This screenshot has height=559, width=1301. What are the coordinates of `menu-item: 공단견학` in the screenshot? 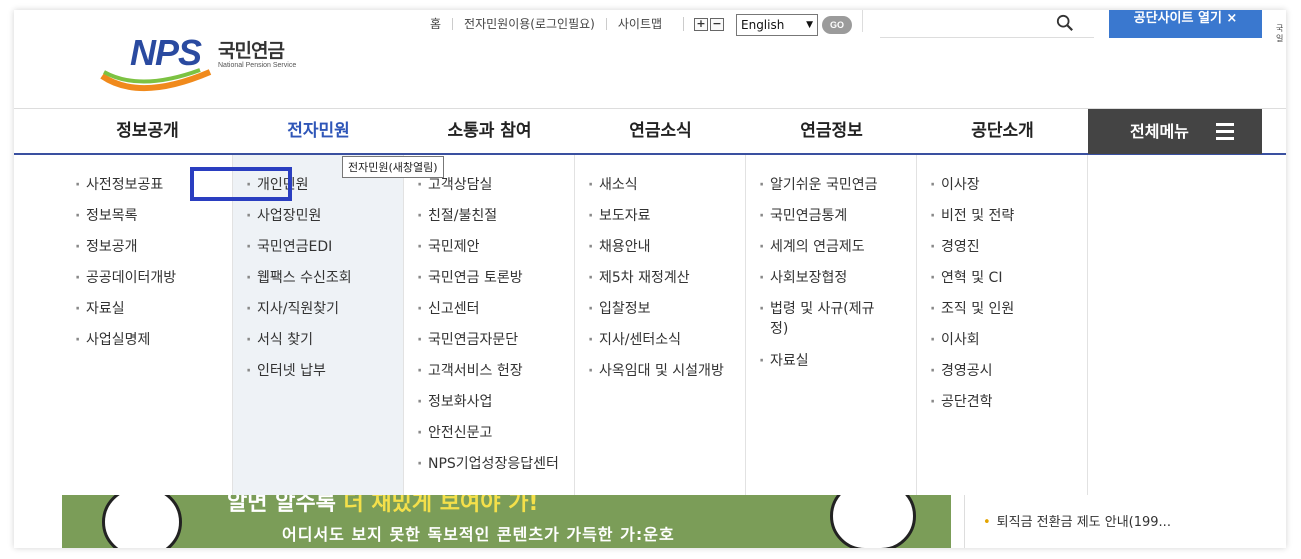 It's located at (1002, 407).